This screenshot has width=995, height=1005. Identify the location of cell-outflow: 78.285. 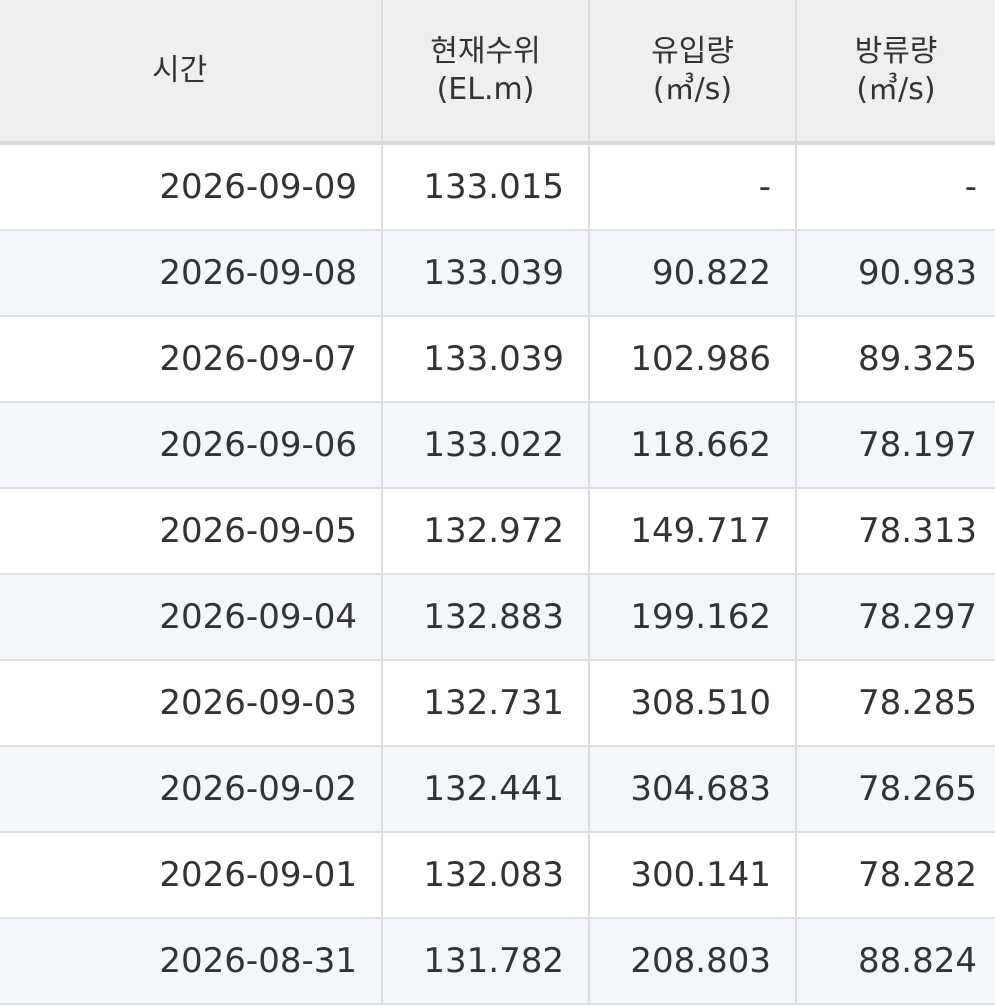
(917, 703).